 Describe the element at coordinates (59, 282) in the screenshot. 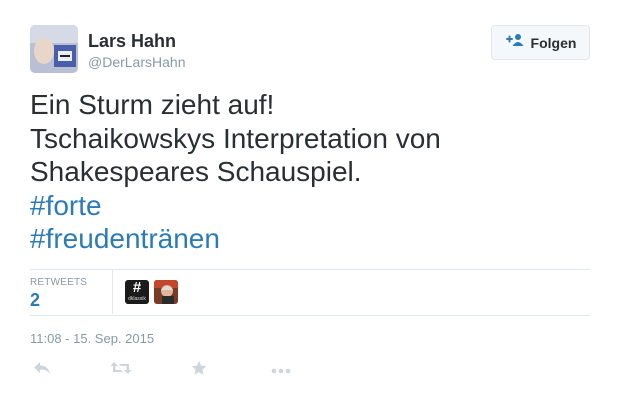

I see `retweets-label: RETWEETS` at that location.